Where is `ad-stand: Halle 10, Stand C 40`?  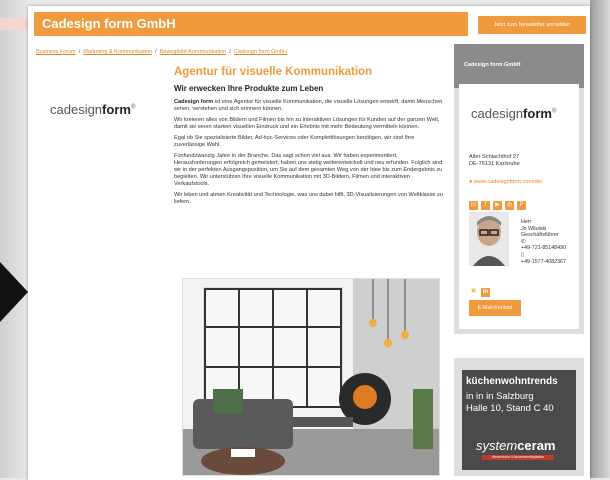
ad-stand: Halle 10, Stand C 40 is located at coordinates (510, 408).